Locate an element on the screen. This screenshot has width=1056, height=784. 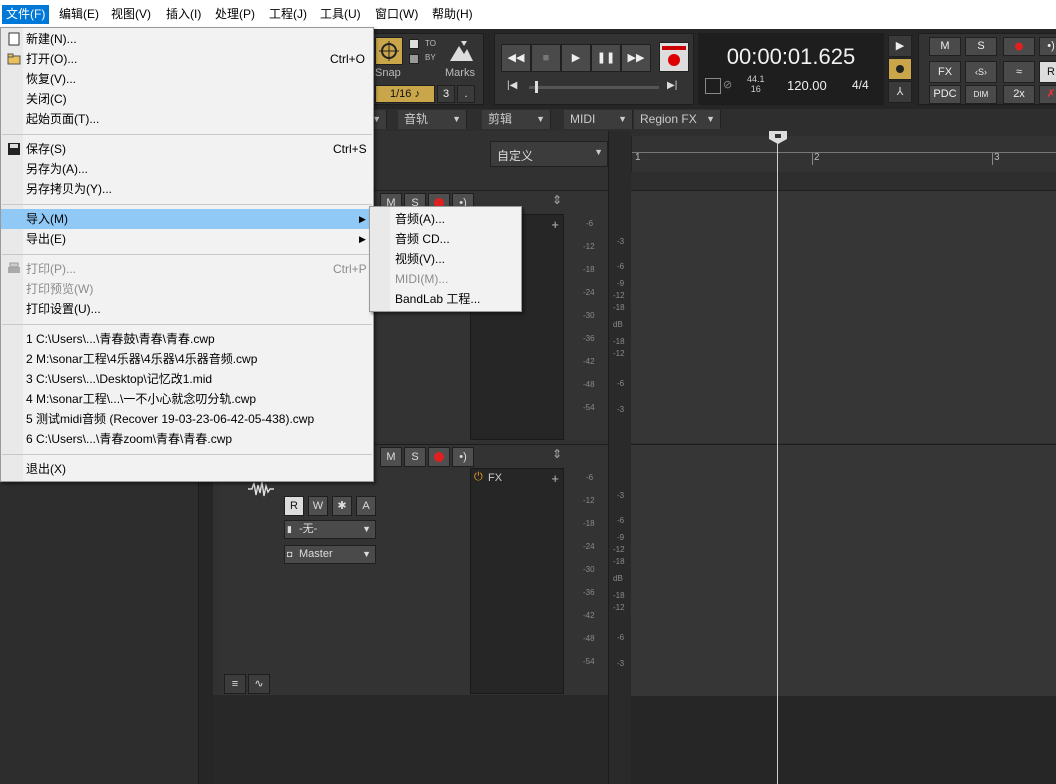
menu-tools: 工具(U) is located at coordinates (340, 14).